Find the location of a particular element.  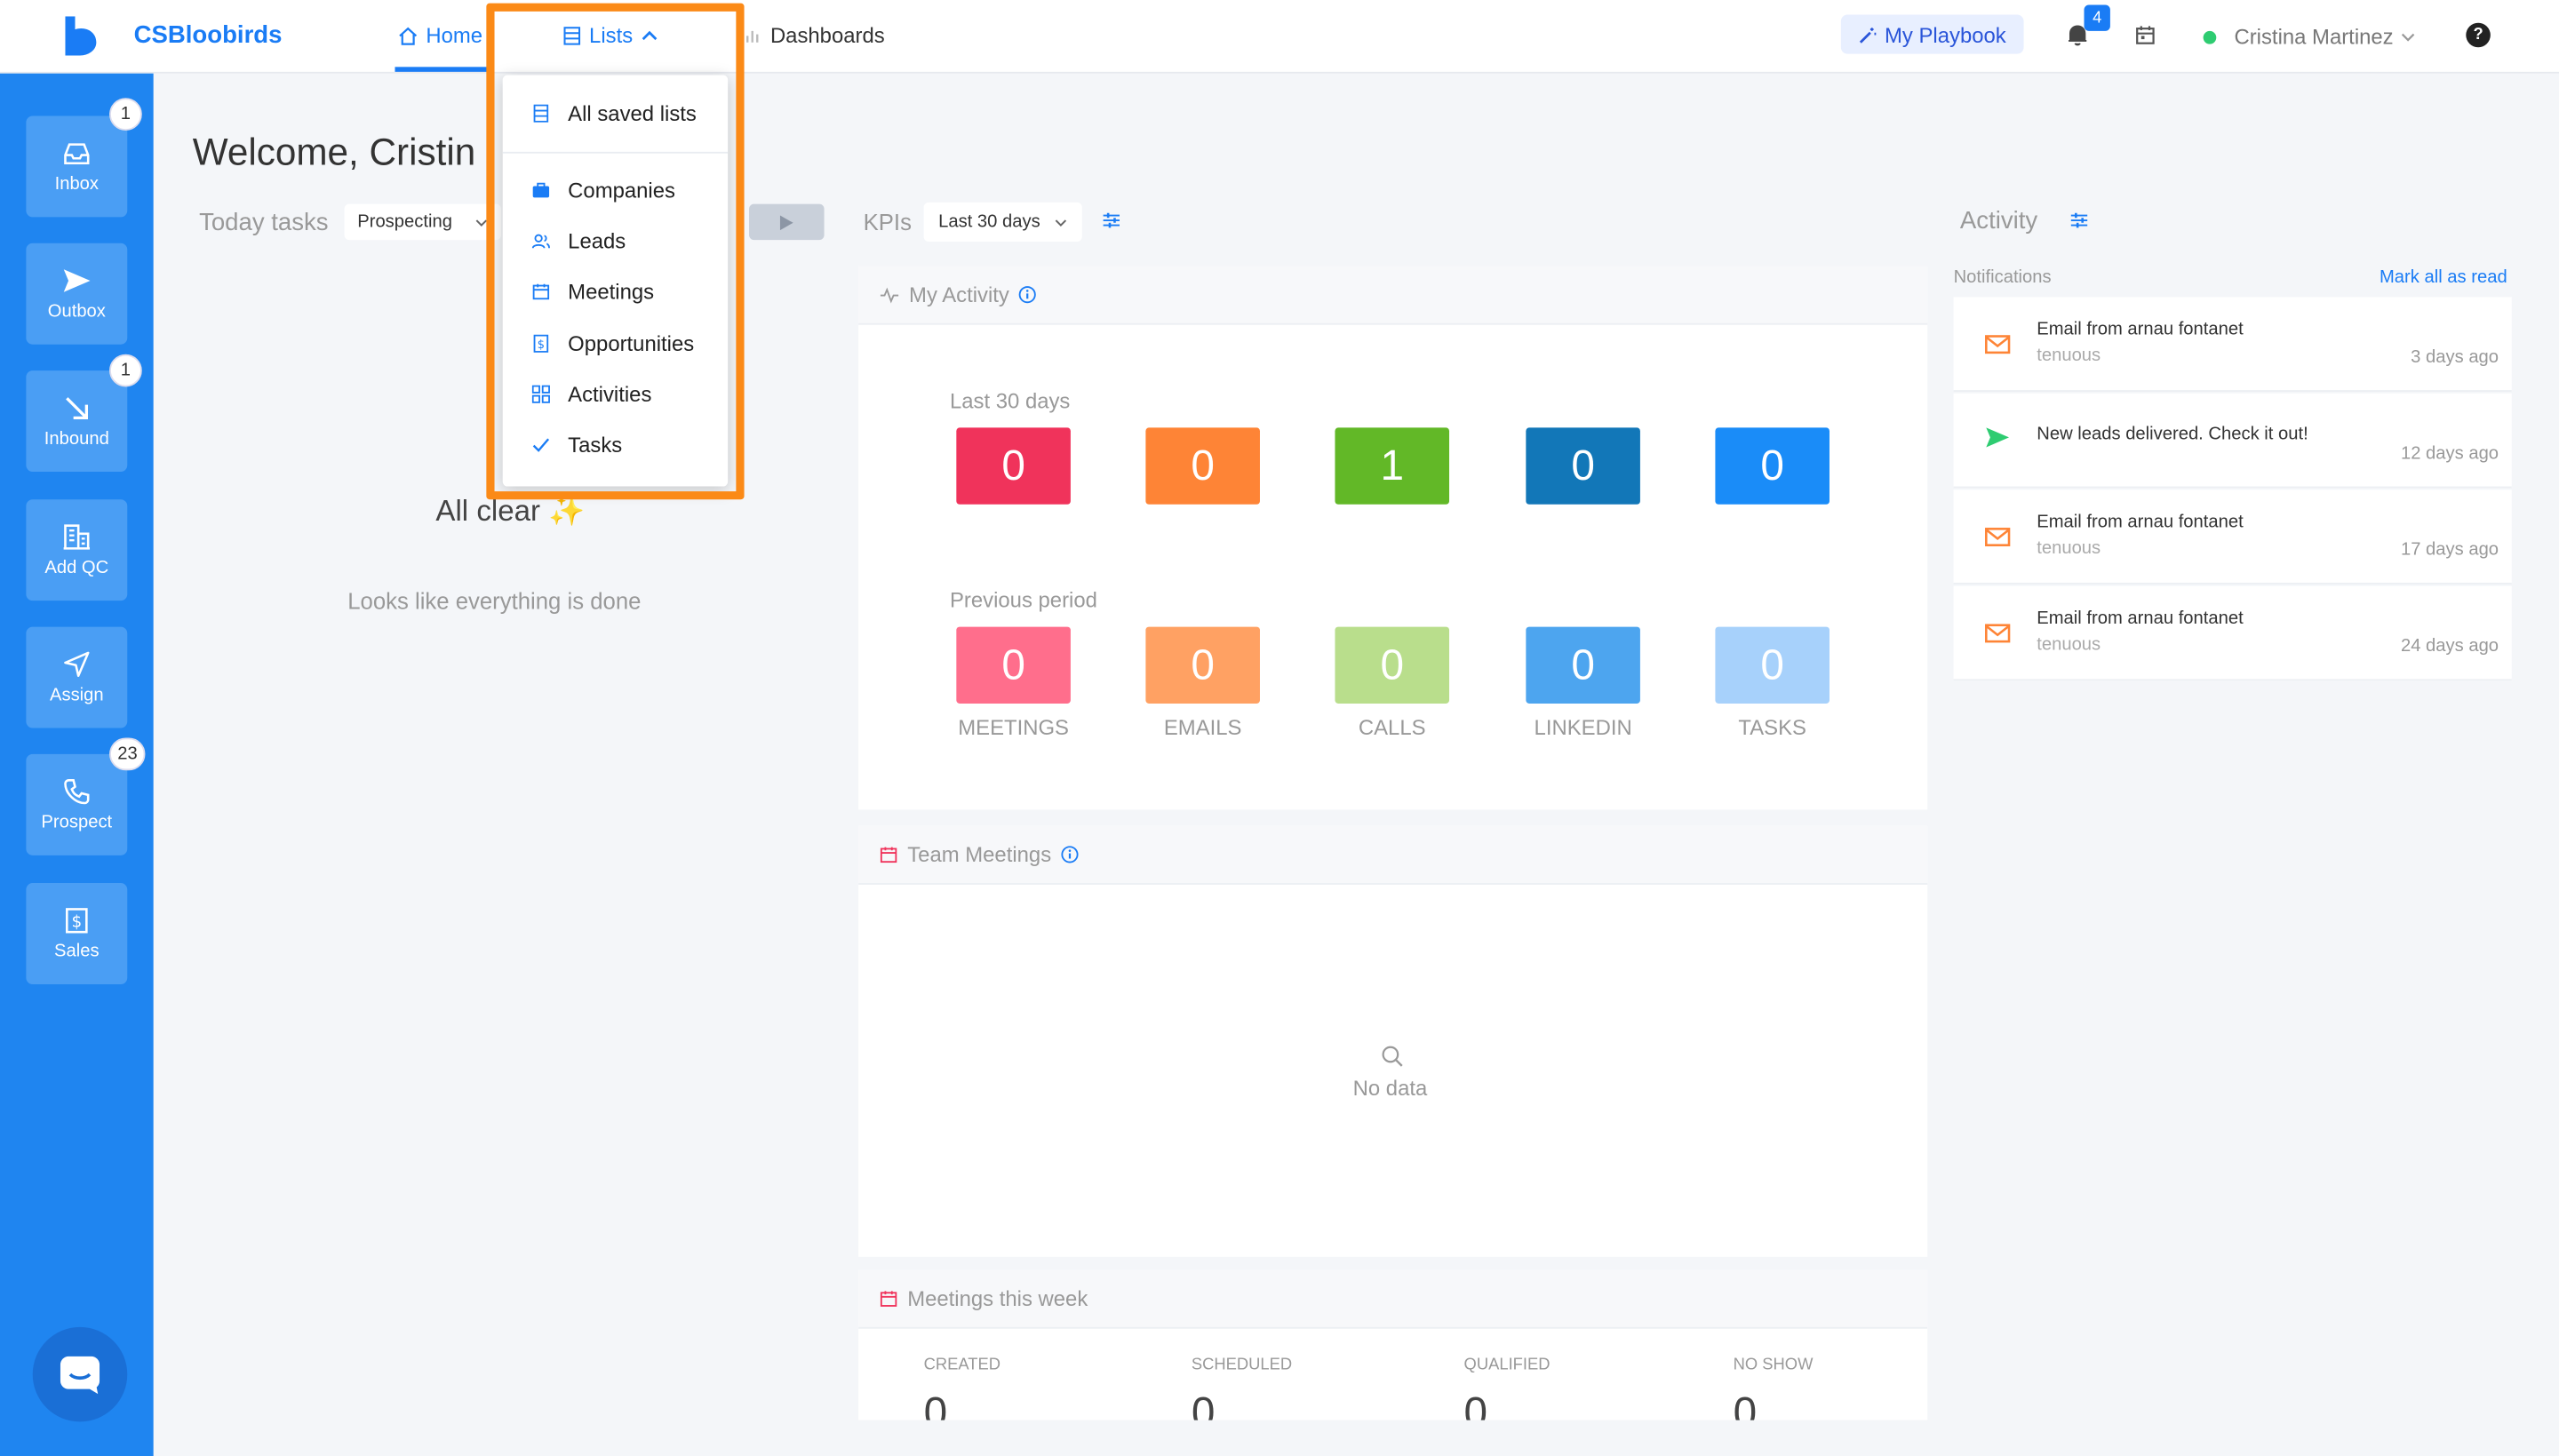

home-icon is located at coordinates (408, 35).